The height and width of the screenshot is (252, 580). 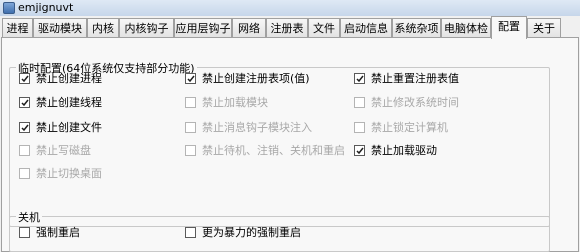 I want to click on tab-files: 文件, so click(x=324, y=27).